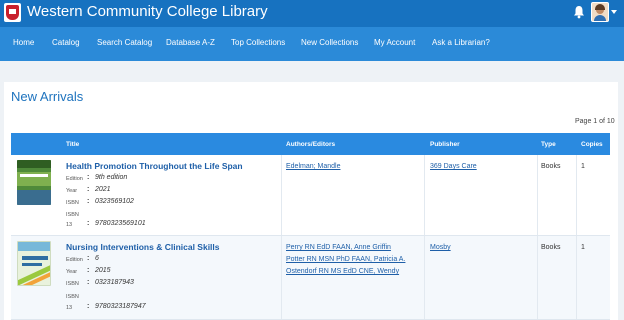  What do you see at coordinates (345, 259) in the screenshot?
I see `author-link: Potter RN MSN PhD FAAN, Patricia A.` at bounding box center [345, 259].